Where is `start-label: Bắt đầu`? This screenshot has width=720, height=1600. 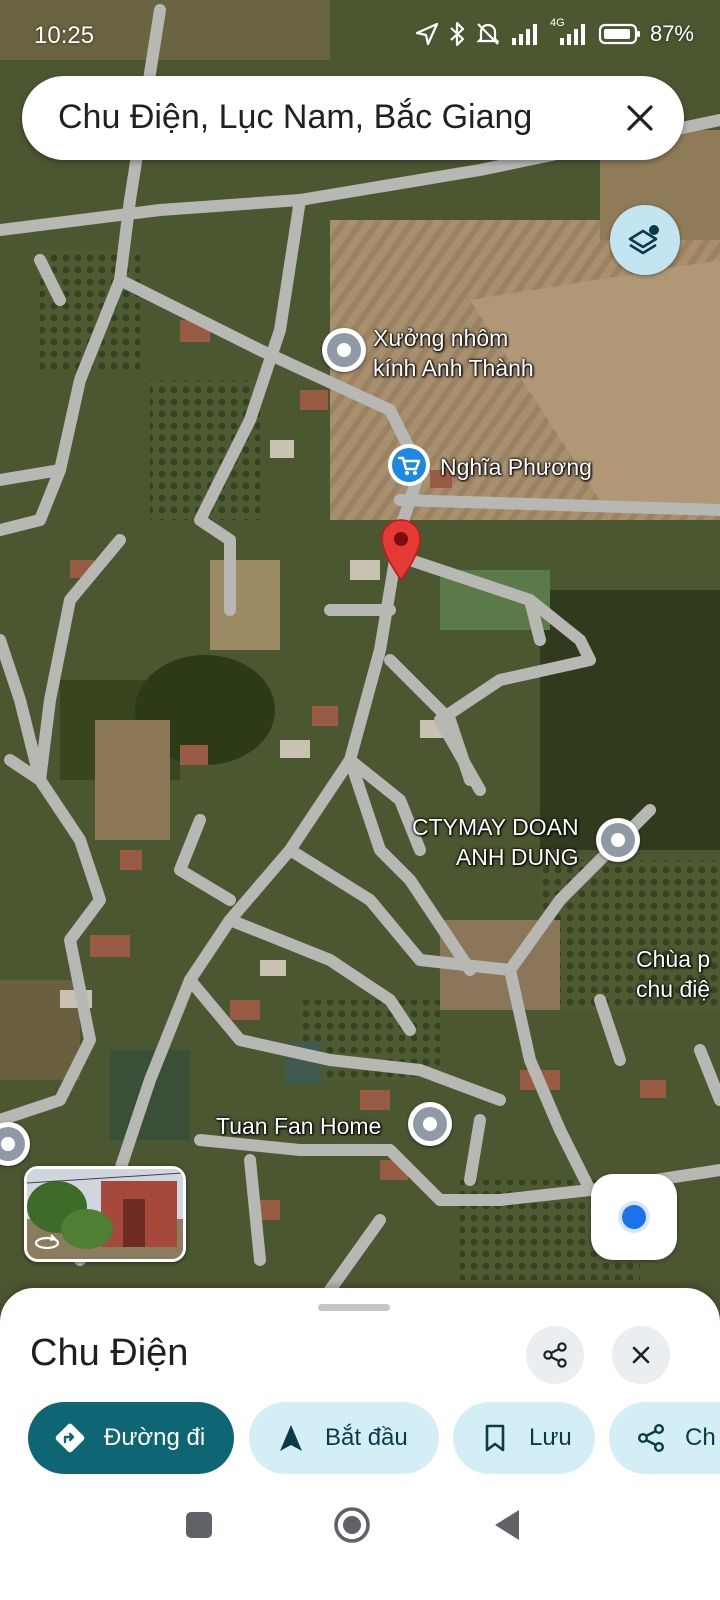
start-label: Bắt đầu is located at coordinates (366, 1437).